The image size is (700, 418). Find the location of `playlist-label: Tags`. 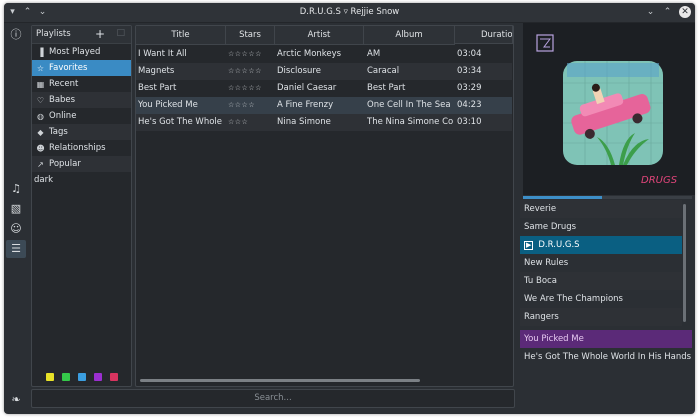

playlist-label: Tags is located at coordinates (58, 132).